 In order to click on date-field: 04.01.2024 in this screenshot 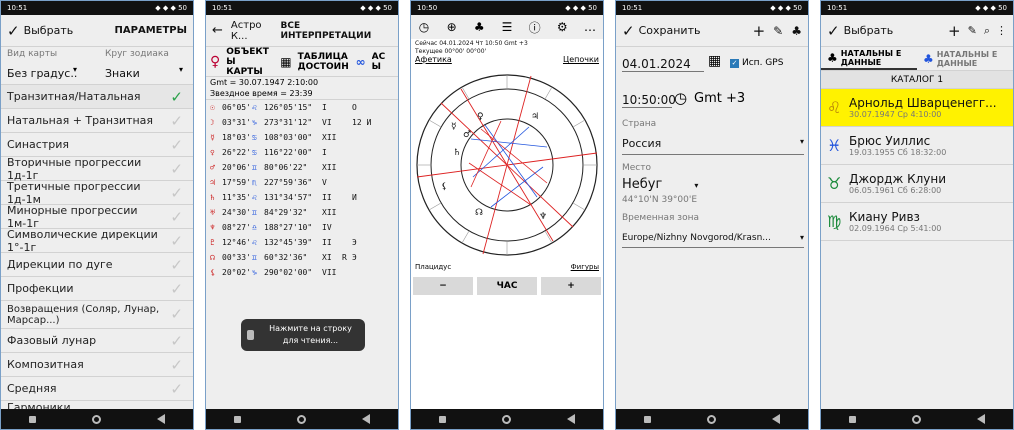, I will do `click(663, 64)`.